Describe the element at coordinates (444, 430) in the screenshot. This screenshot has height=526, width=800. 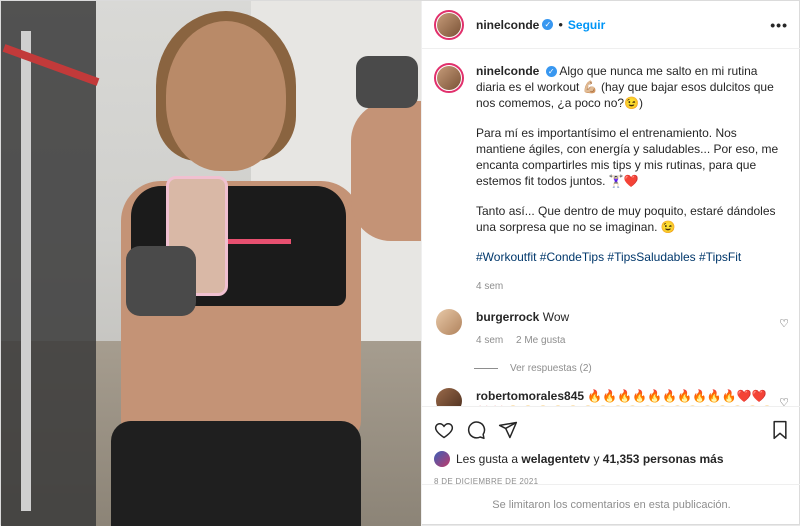
I see `like-heart-icon` at that location.